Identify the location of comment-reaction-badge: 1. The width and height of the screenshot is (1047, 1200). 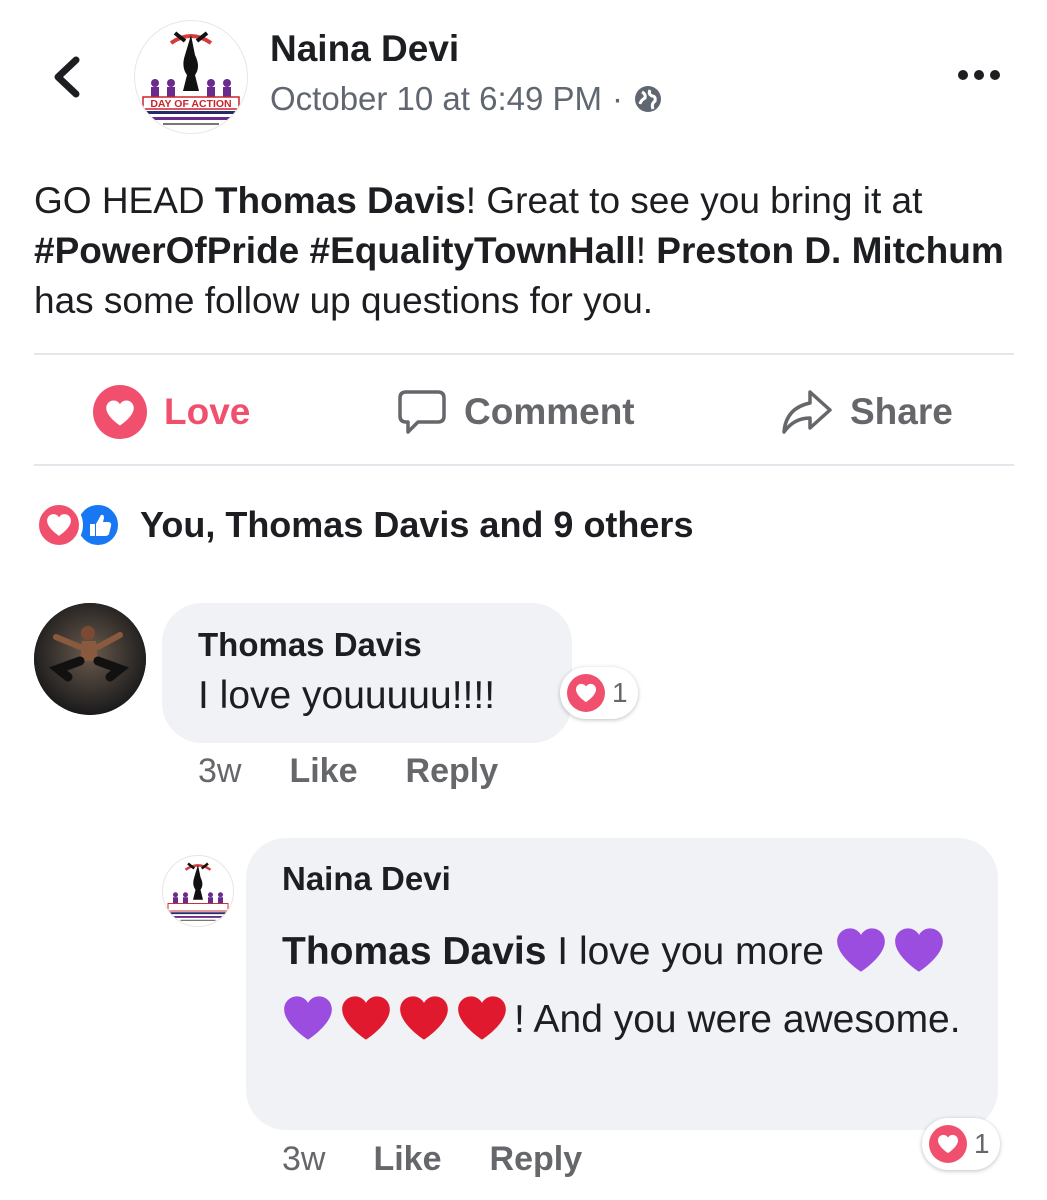
(599, 693).